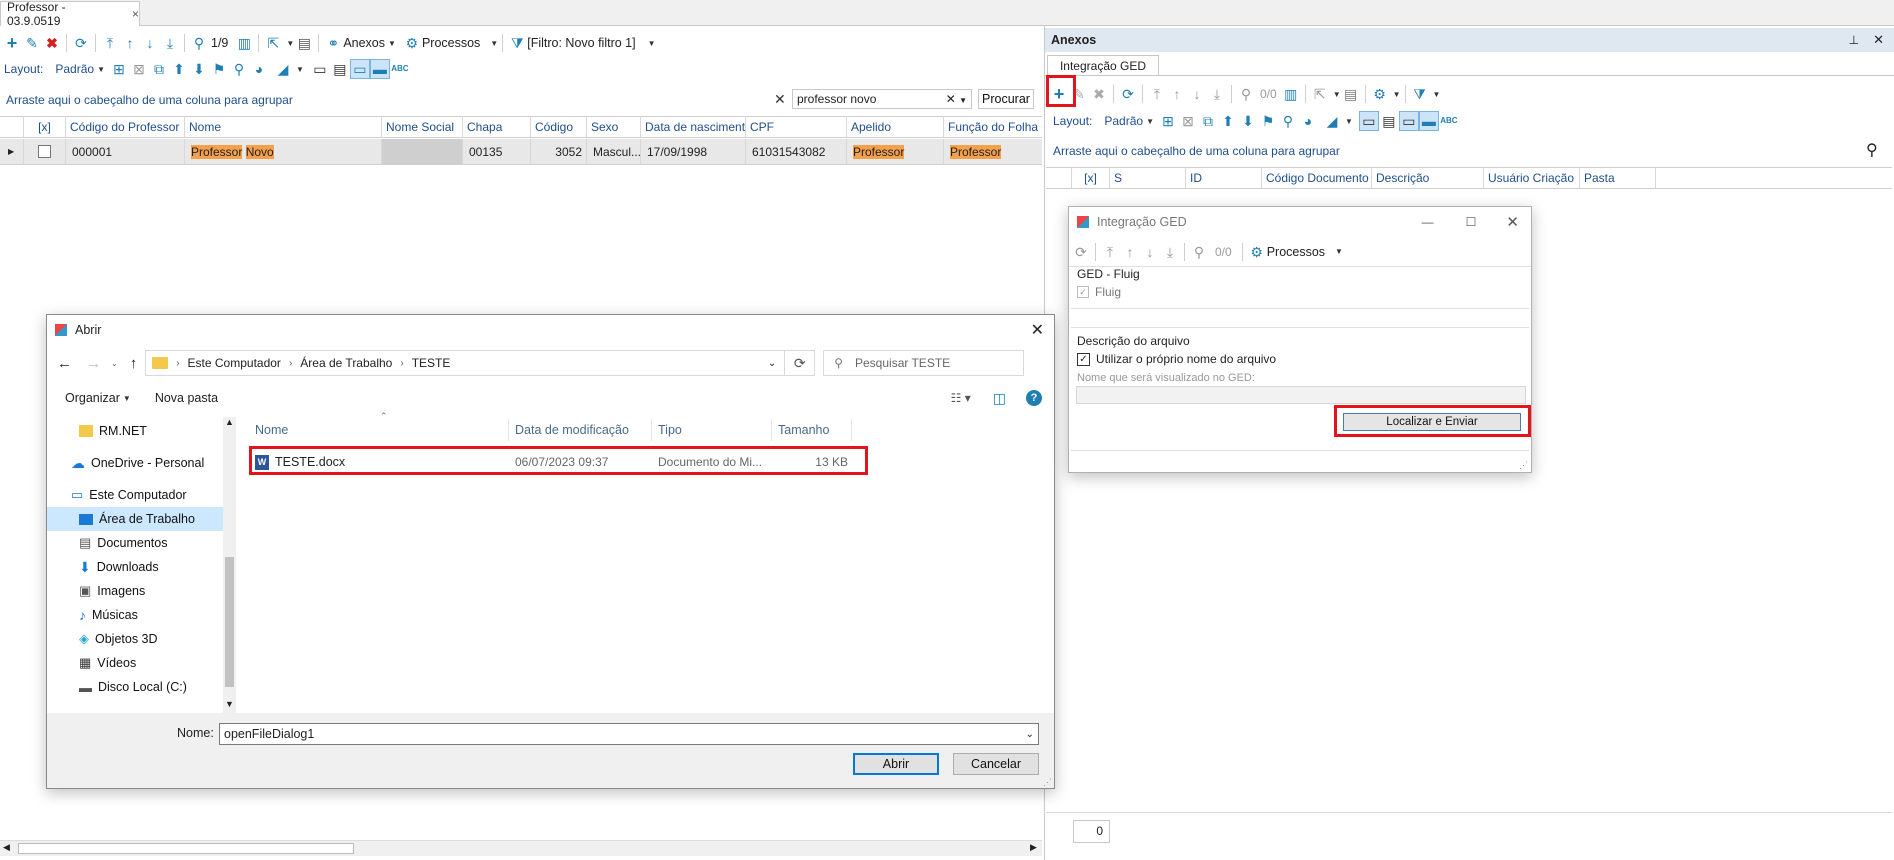  Describe the element at coordinates (1471, 222) in the screenshot. I see `maximize-icon: ☐` at that location.